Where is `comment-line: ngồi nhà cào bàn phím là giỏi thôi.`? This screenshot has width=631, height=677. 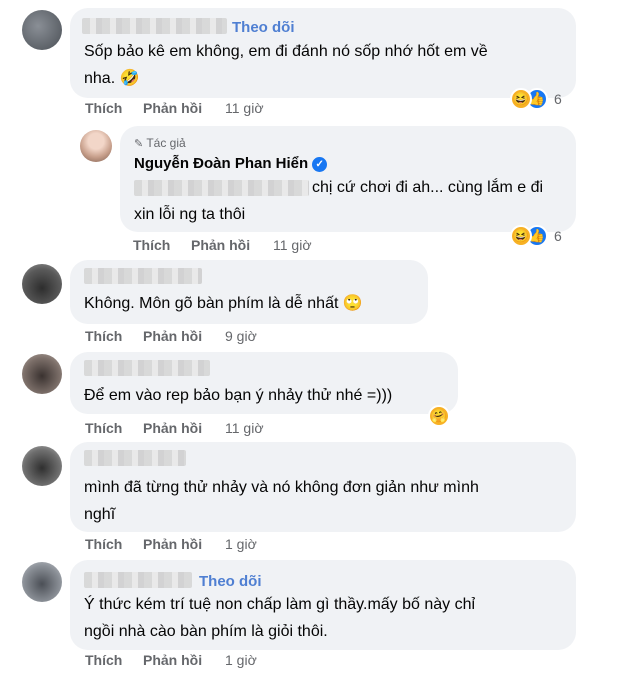
comment-line: ngồi nhà cào bàn phím là giỏi thôi. is located at coordinates (206, 631).